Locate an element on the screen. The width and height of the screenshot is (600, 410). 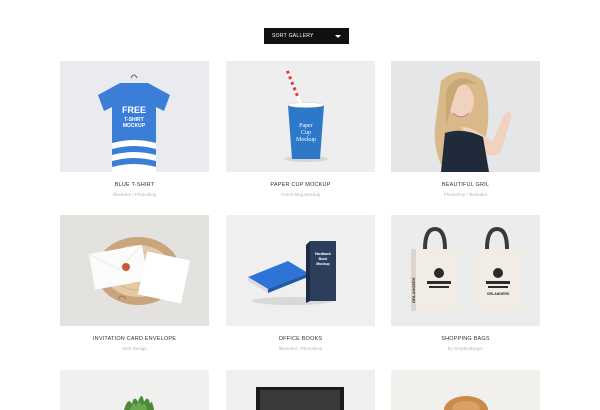
svg-text: FREE is located at coordinates (134, 110).